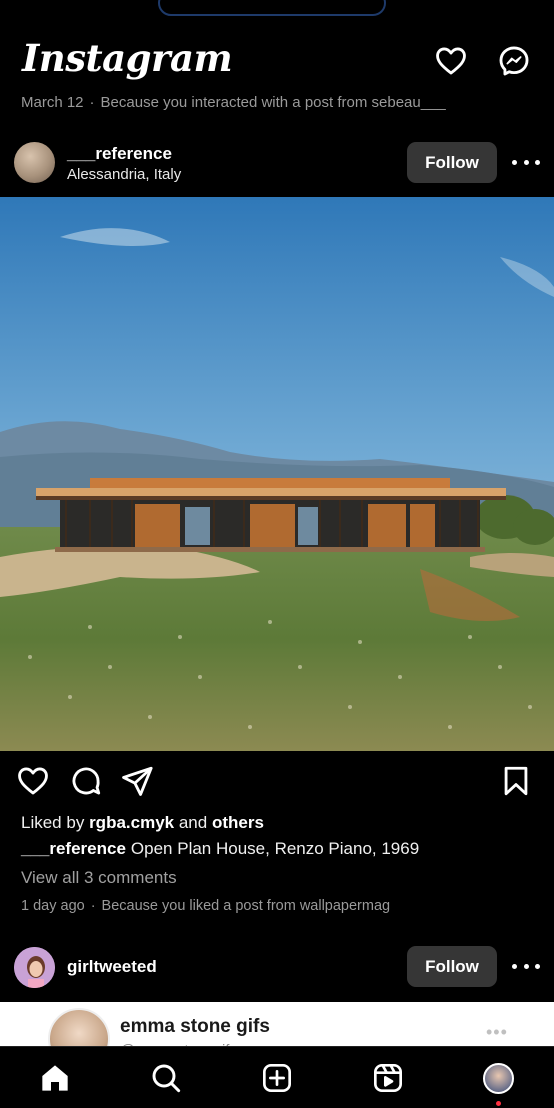  Describe the element at coordinates (277, 967) in the screenshot. I see `post-header: girltweeted Follow` at that location.